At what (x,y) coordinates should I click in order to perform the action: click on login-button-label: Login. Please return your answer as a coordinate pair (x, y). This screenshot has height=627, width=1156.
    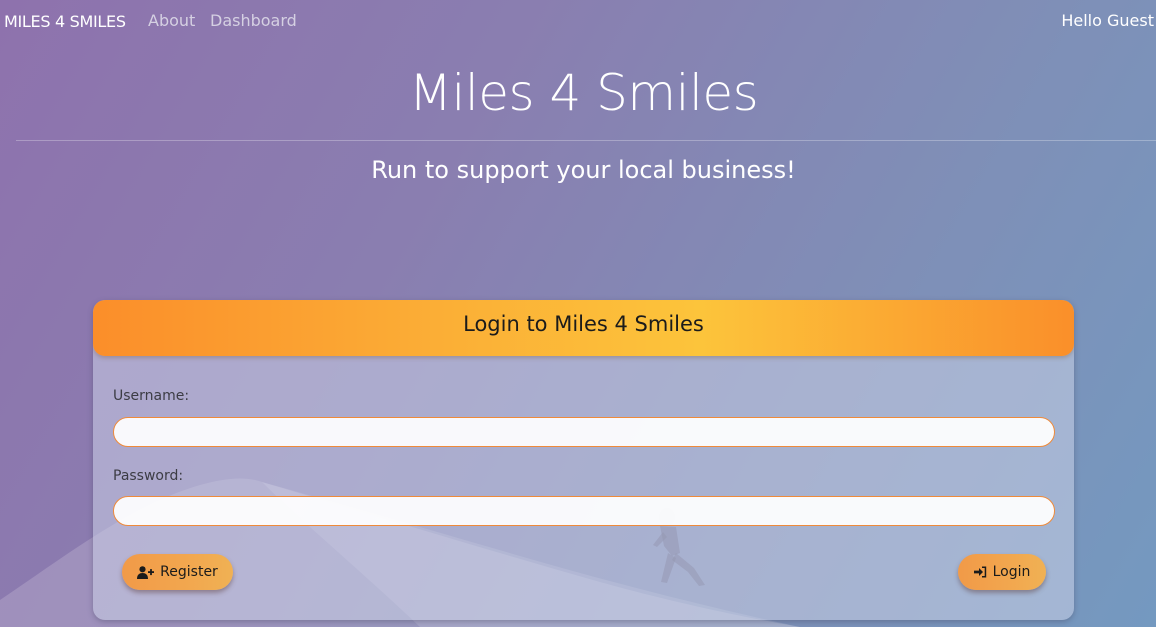
    Looking at the image, I should click on (1011, 572).